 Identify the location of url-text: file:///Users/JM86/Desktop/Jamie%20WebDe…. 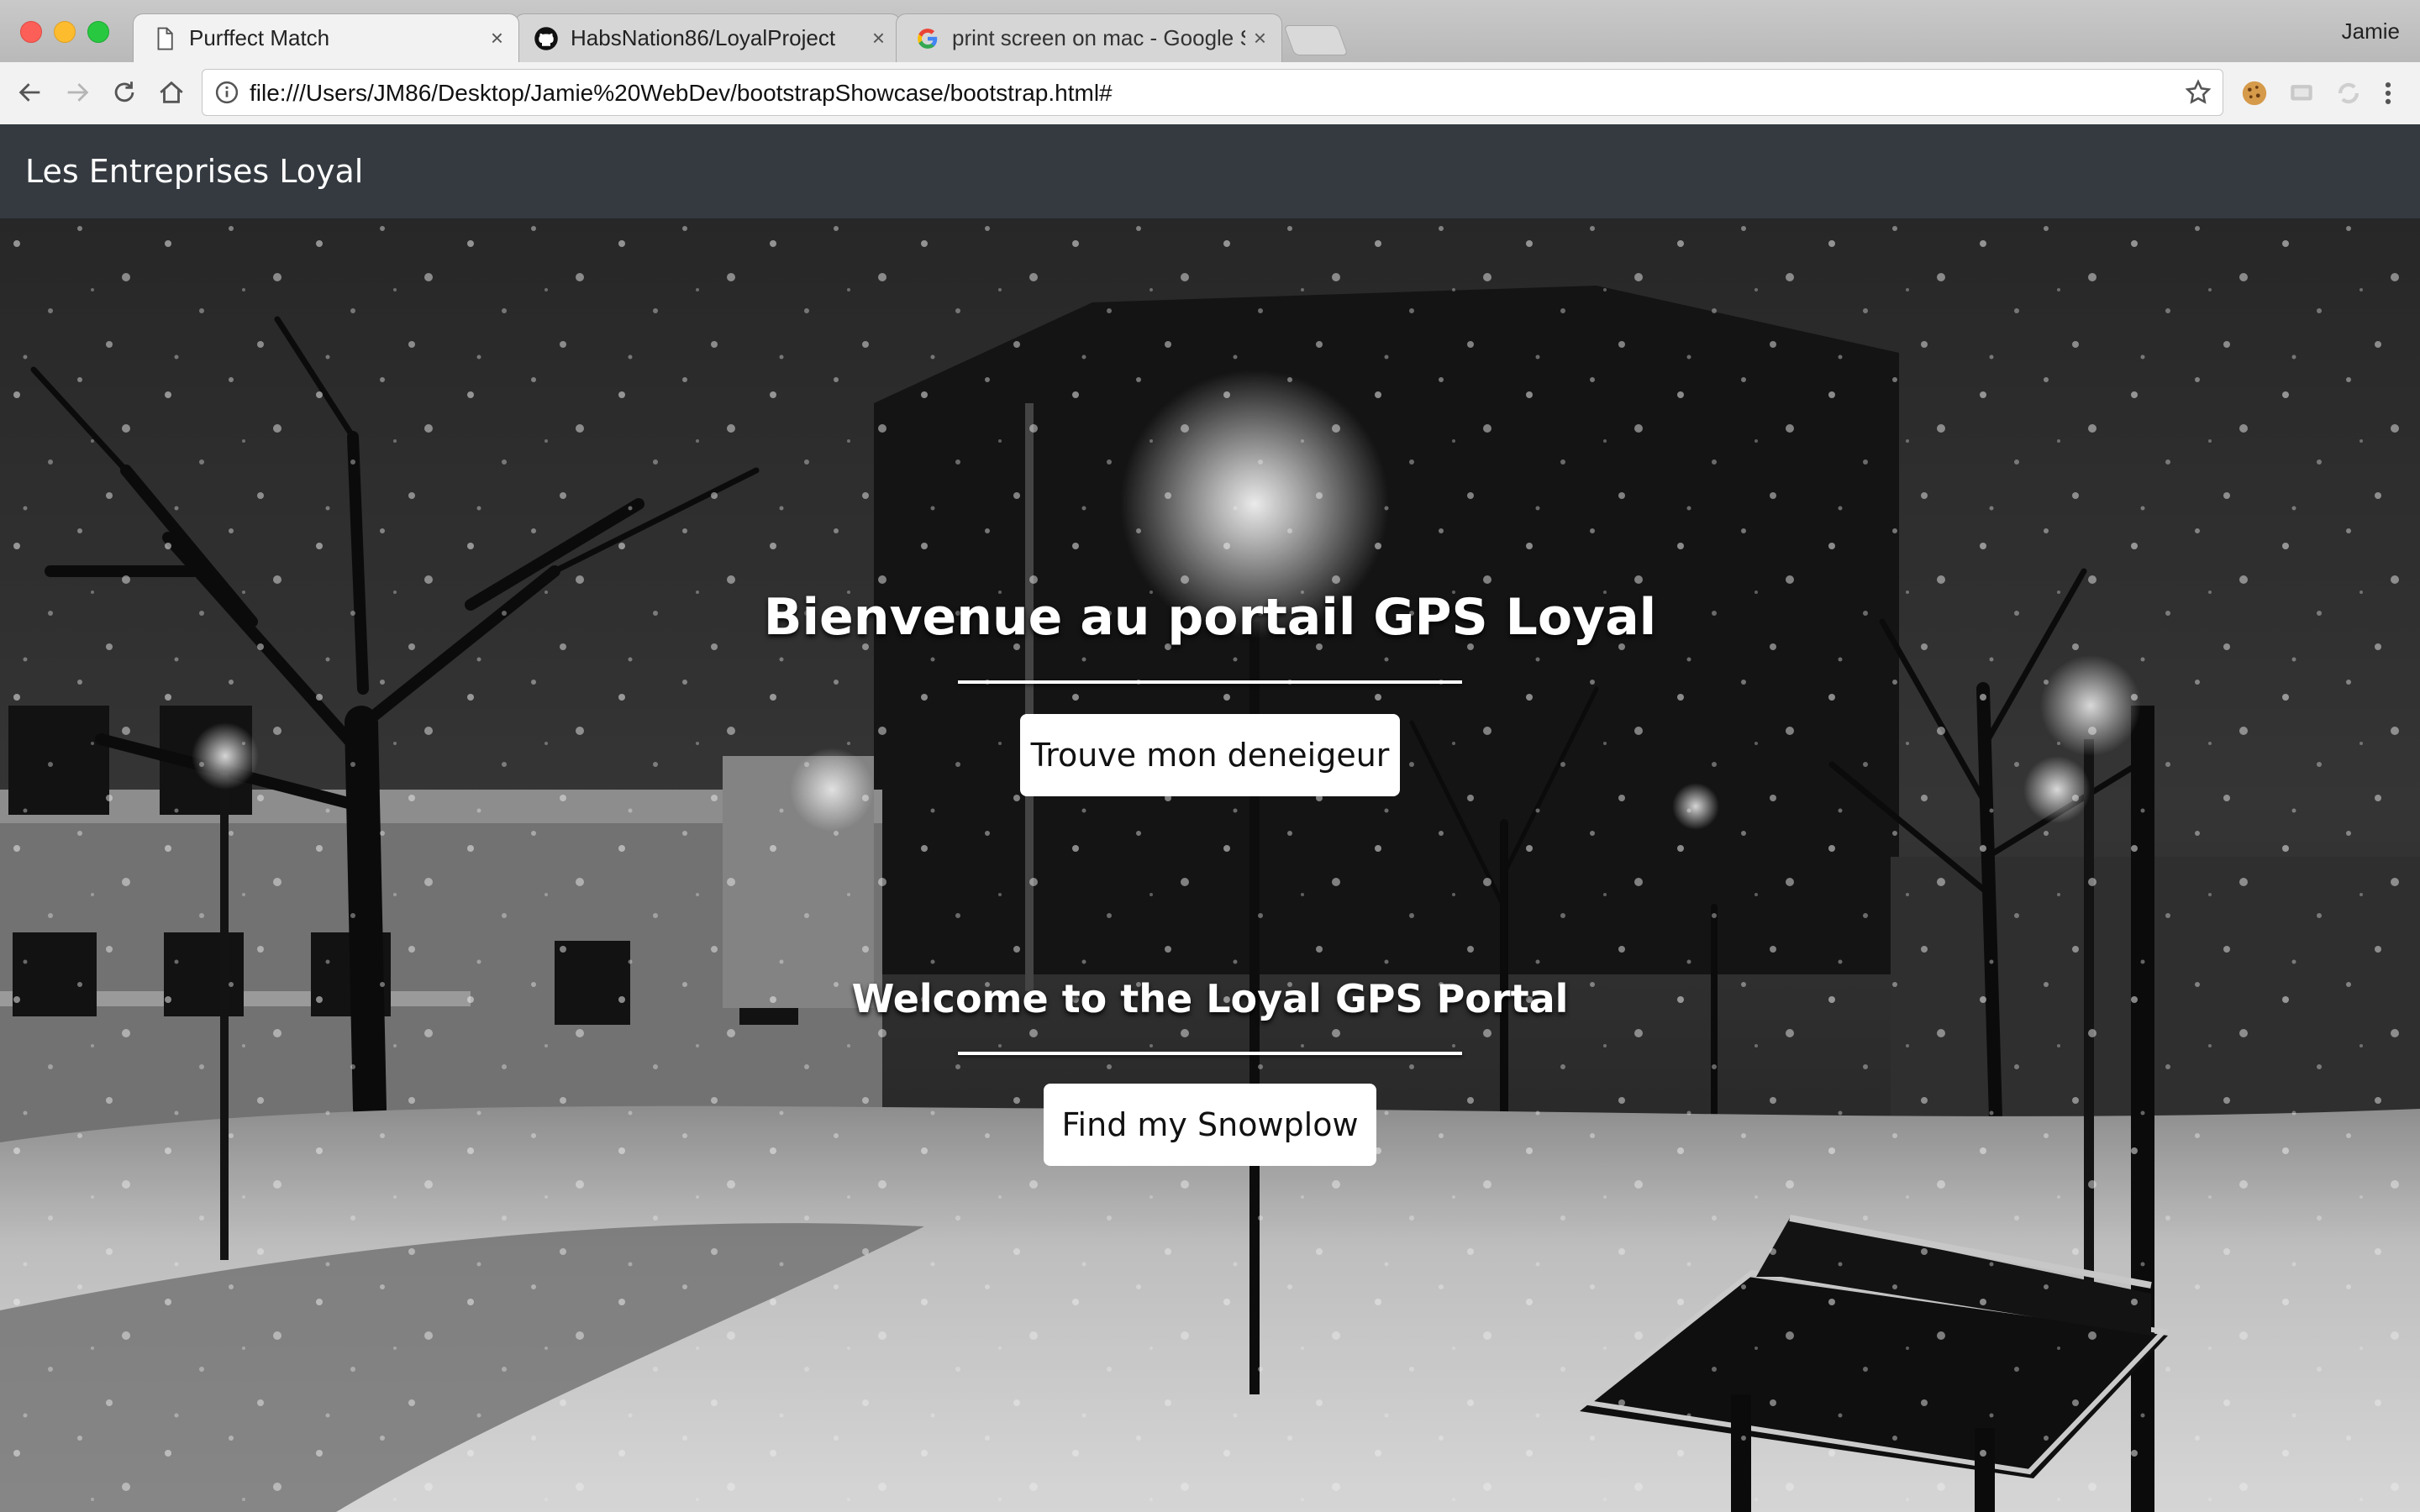
(681, 93).